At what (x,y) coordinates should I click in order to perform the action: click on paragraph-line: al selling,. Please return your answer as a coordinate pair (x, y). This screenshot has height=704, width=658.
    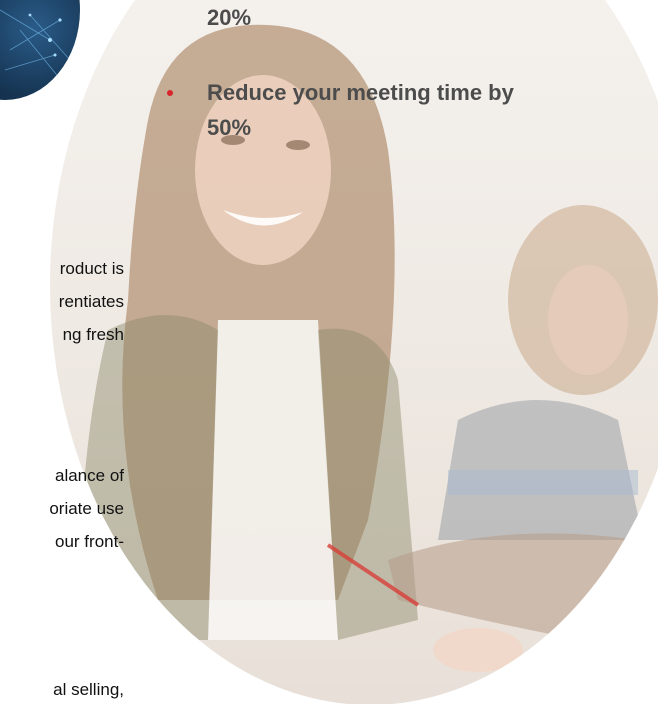
    Looking at the image, I should click on (88, 689).